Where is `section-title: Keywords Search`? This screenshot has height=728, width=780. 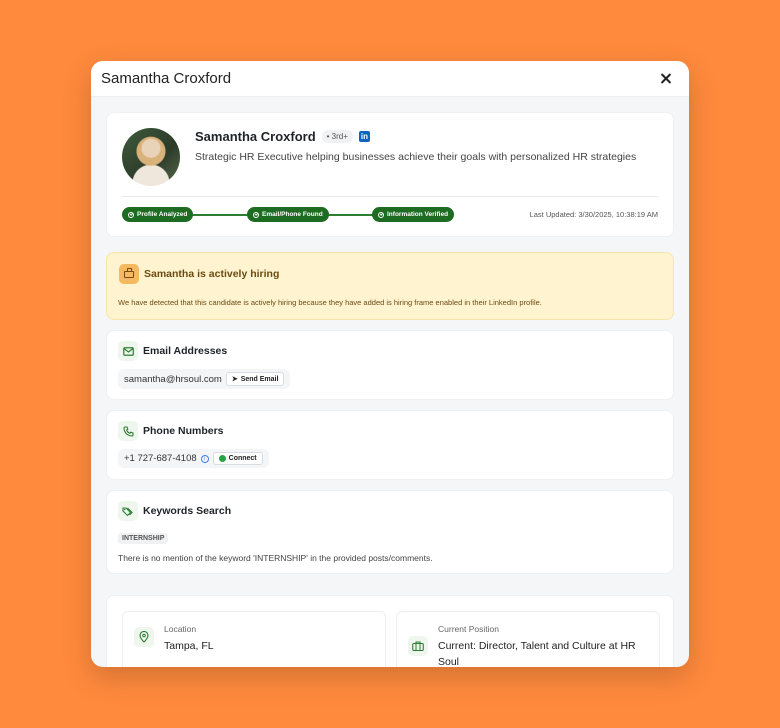 section-title: Keywords Search is located at coordinates (187, 511).